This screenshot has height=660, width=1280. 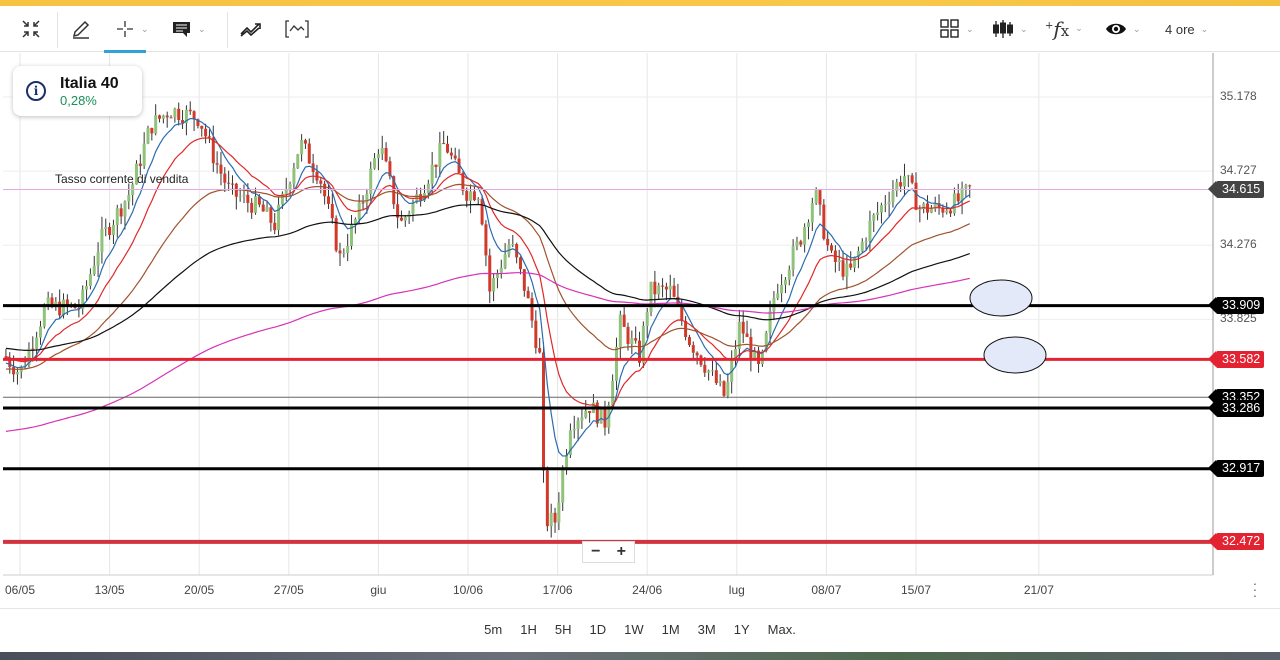 I want to click on collapse-icon, so click(x=31, y=29).